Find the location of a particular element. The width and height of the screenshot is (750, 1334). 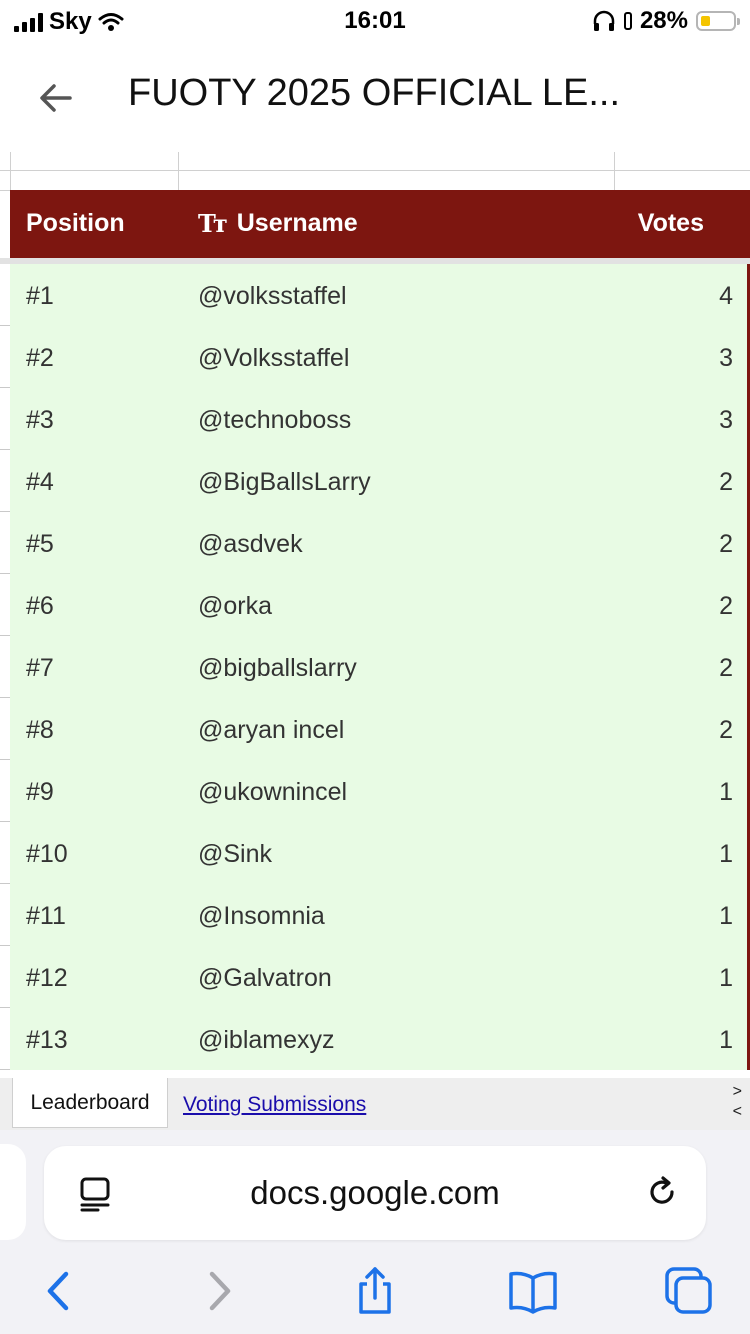

username-cell: @bigballslarry is located at coordinates (277, 668).